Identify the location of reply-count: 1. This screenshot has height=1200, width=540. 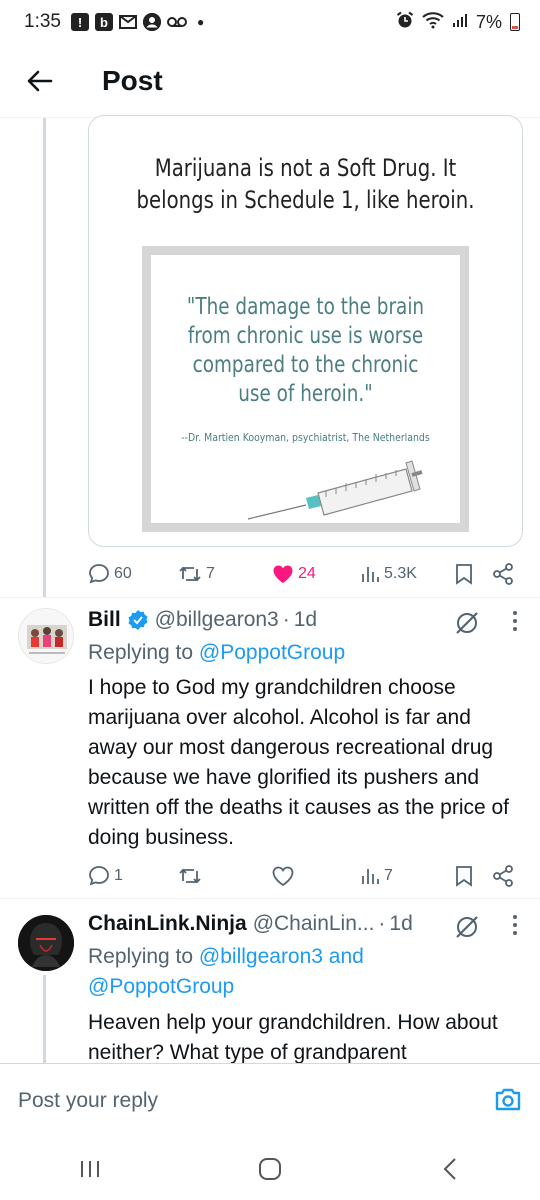
(118, 875).